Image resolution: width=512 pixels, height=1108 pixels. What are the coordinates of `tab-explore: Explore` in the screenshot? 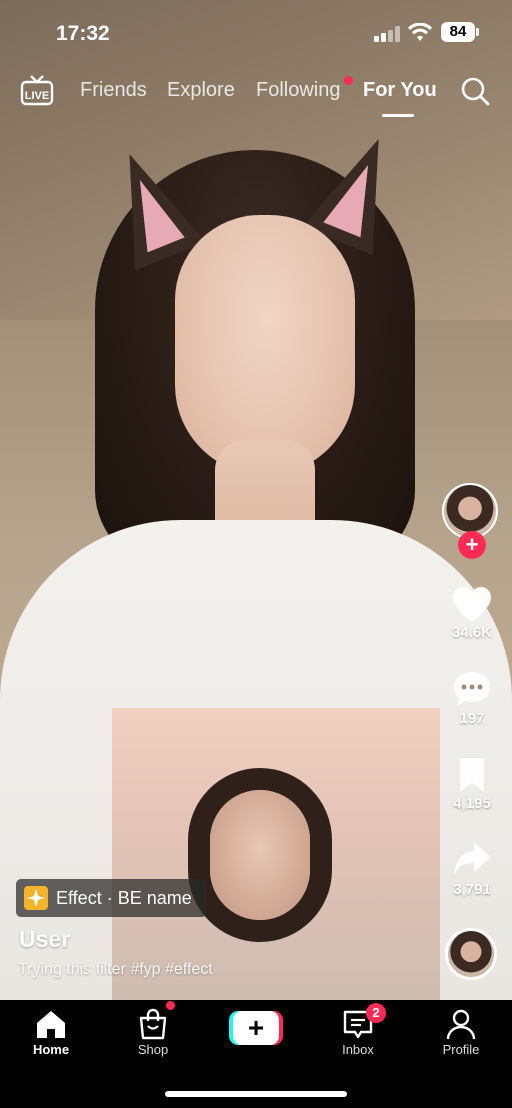 It's located at (201, 90).